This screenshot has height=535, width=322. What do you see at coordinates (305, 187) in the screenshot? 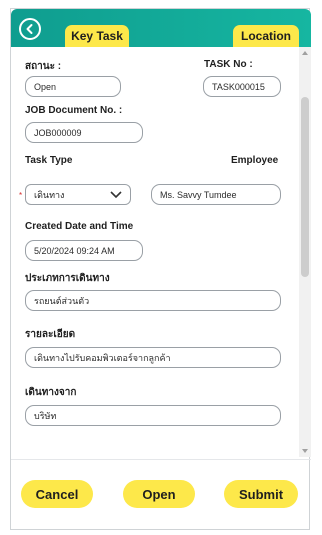
I see `scroll-thumb` at bounding box center [305, 187].